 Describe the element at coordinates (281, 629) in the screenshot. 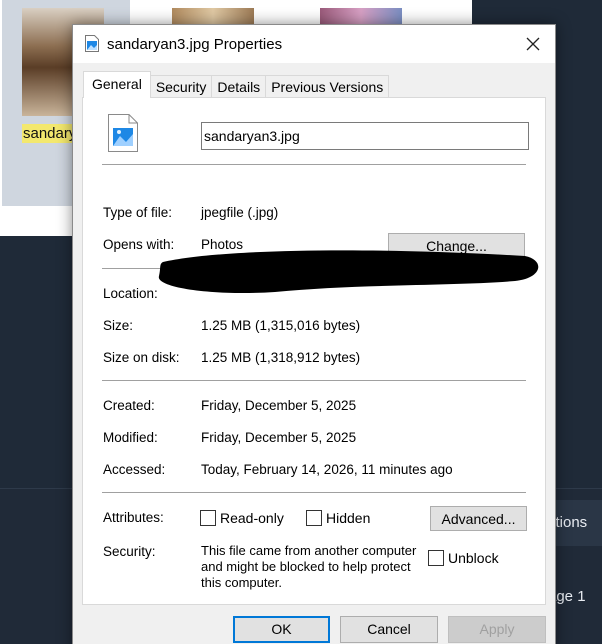

I see `ok-button: OK` at that location.